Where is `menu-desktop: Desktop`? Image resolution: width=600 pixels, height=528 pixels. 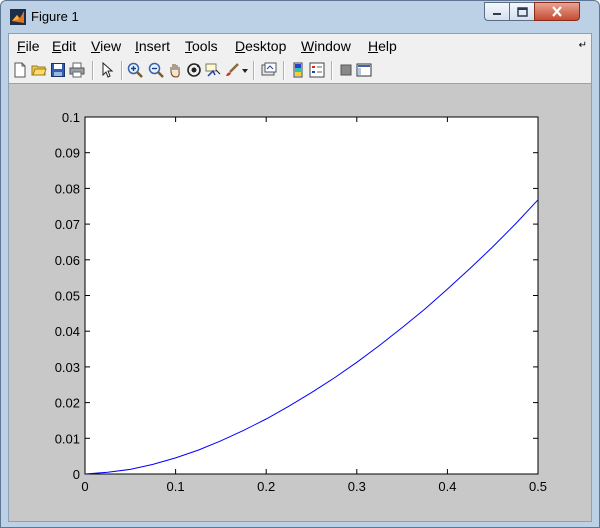 menu-desktop: Desktop is located at coordinates (260, 46).